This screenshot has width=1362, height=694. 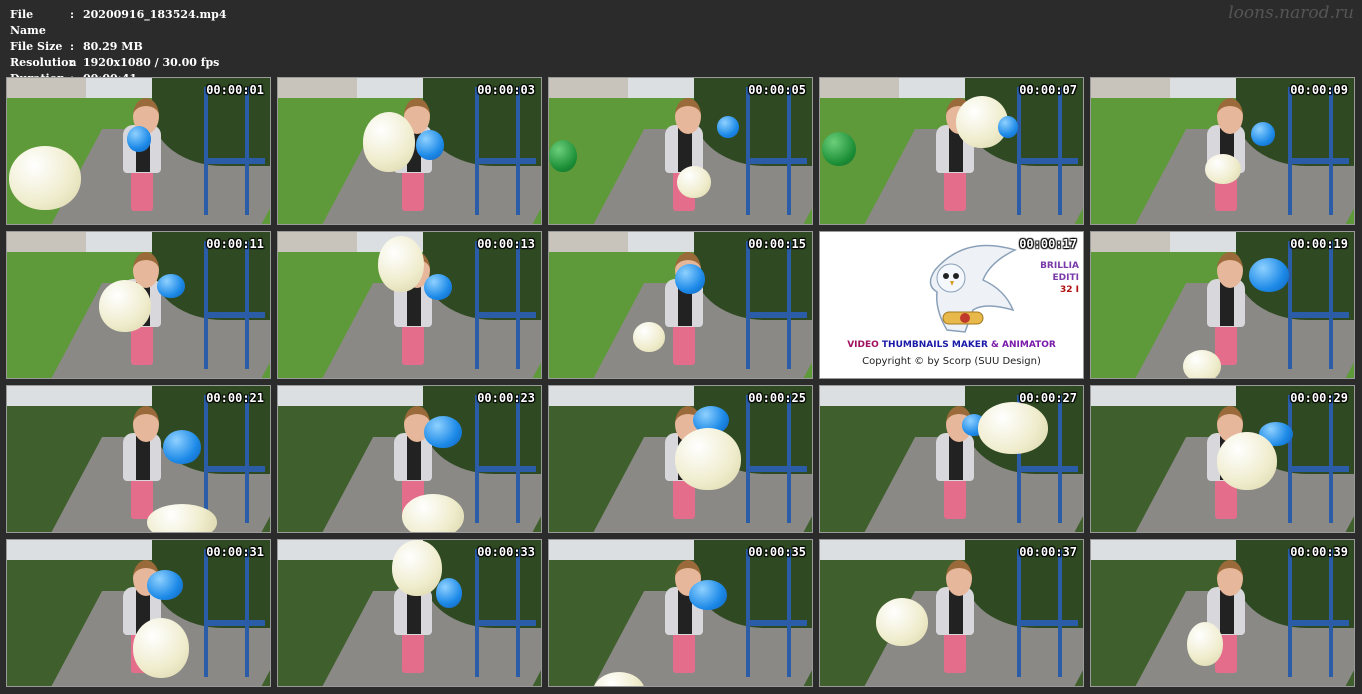 I want to click on video-thumbnail: 00:00:13, so click(x=409, y=305).